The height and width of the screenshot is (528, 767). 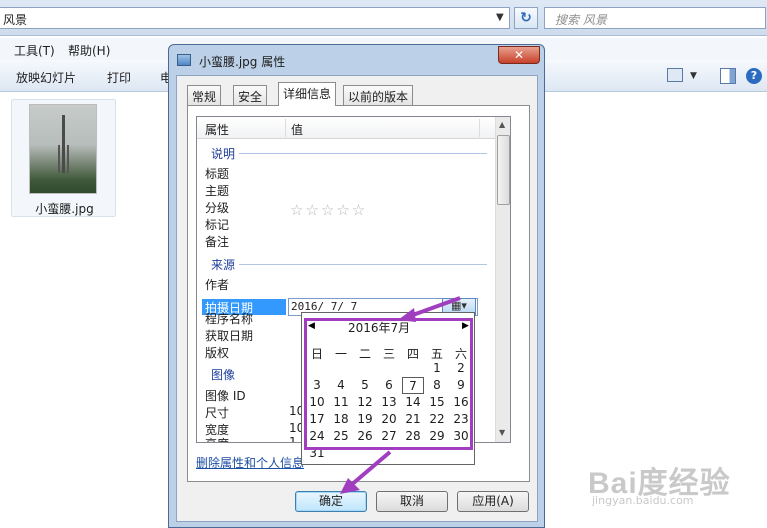 I want to click on prop-author: 作者, so click(x=217, y=284).